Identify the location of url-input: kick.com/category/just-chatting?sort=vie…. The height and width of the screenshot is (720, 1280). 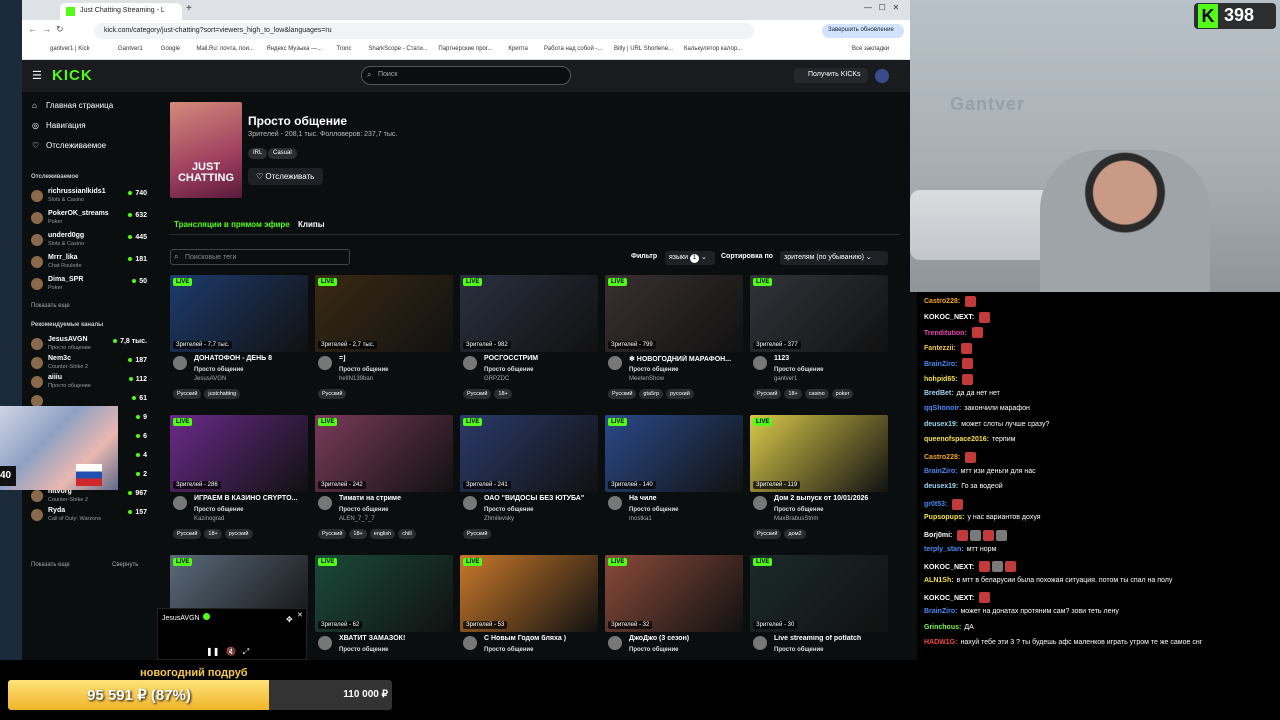
(424, 31).